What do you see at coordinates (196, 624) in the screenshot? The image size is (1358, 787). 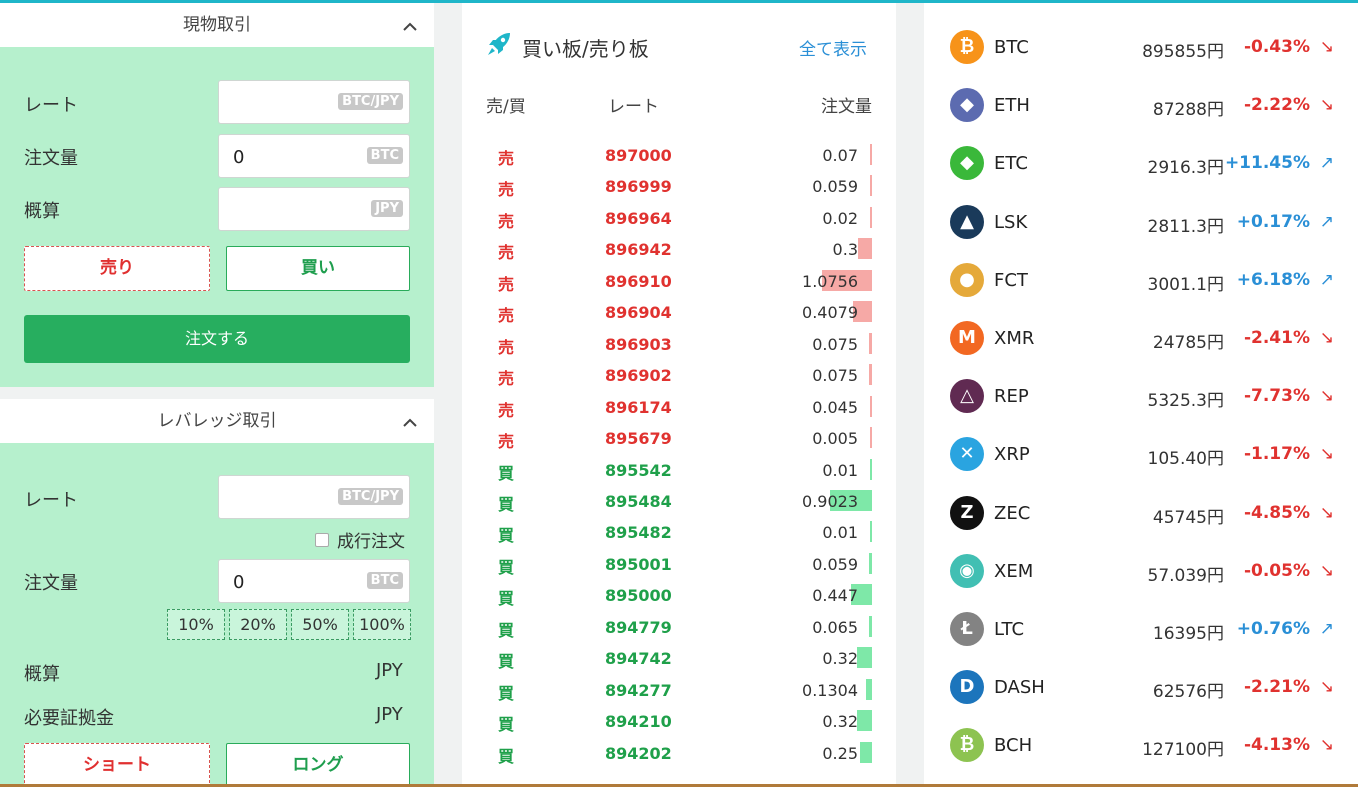 I see `percent-10-button: 10%` at bounding box center [196, 624].